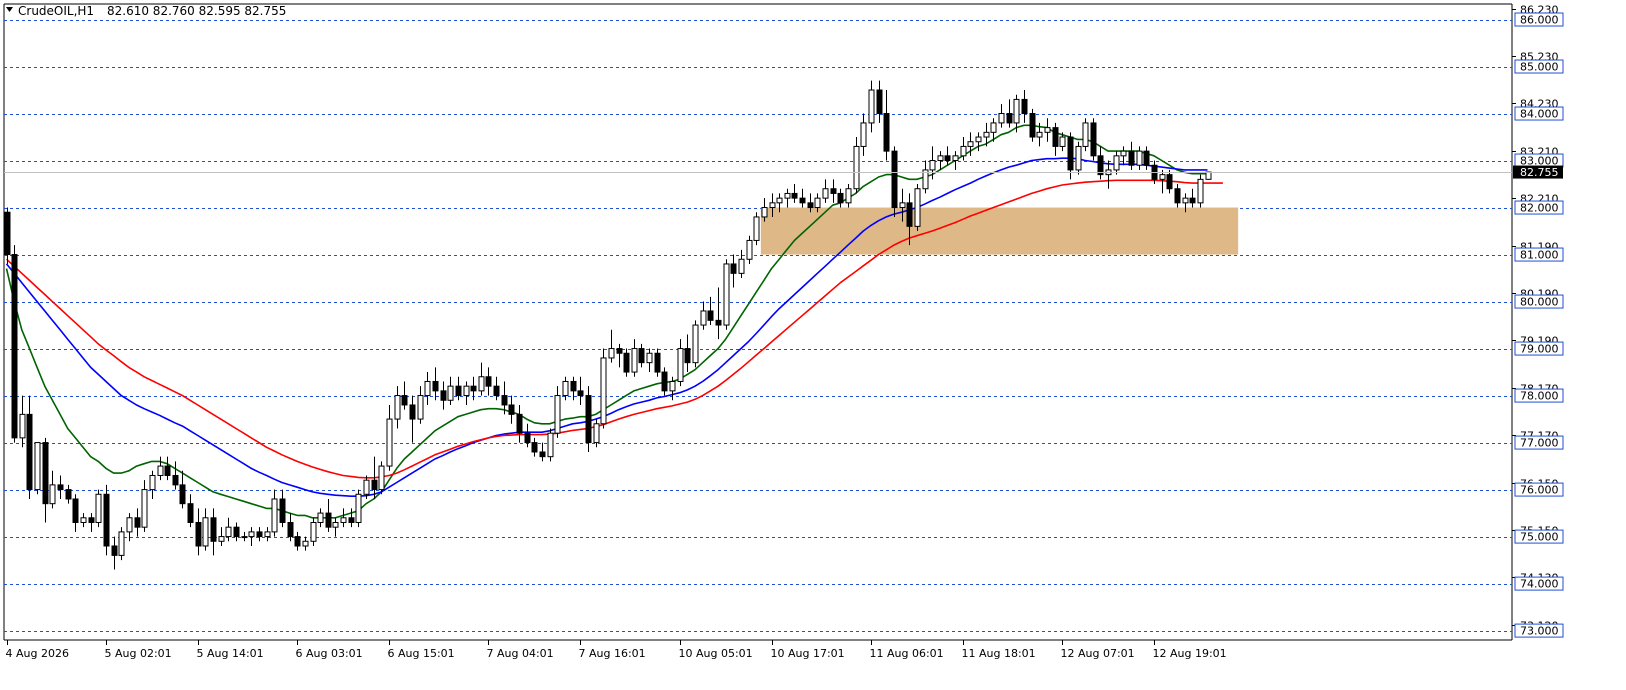 This screenshot has width=1626, height=690. I want to click on price-level-label: 78.000, so click(1539, 396).